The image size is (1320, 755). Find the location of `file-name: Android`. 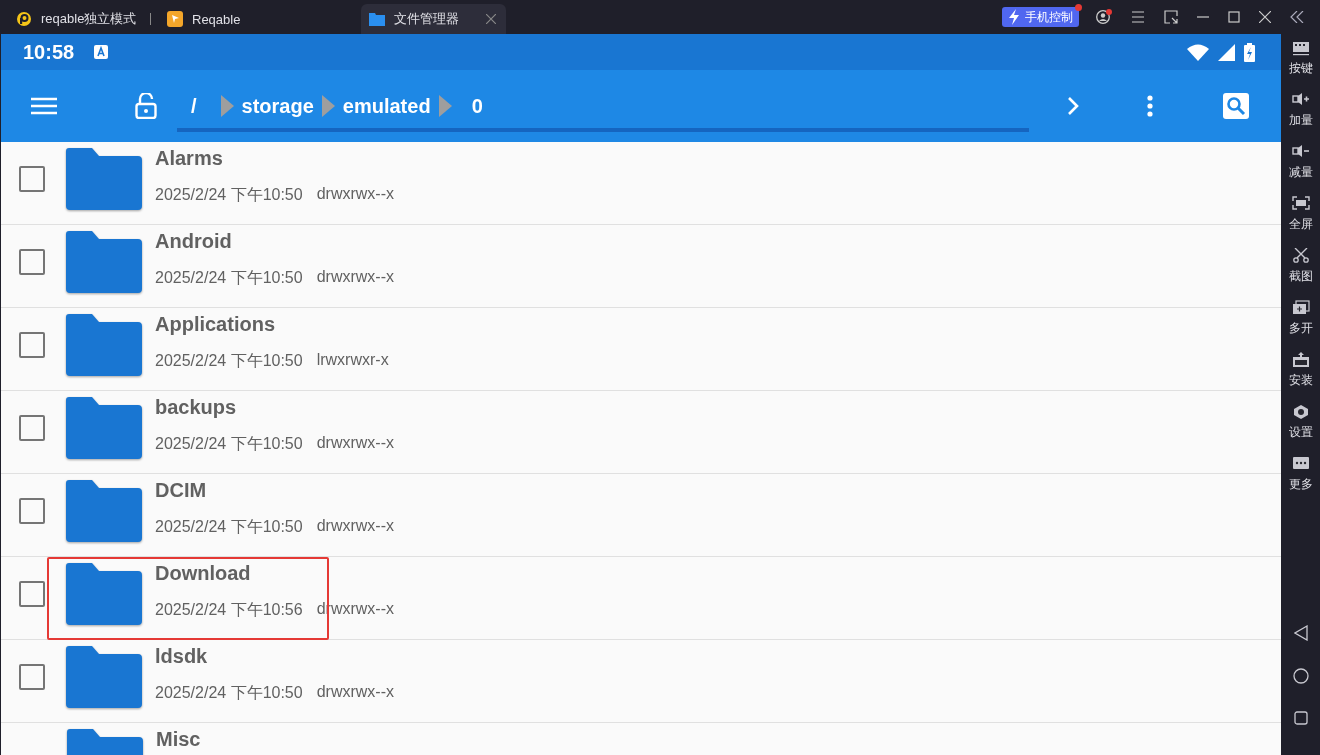

file-name: Android is located at coordinates (194, 241).